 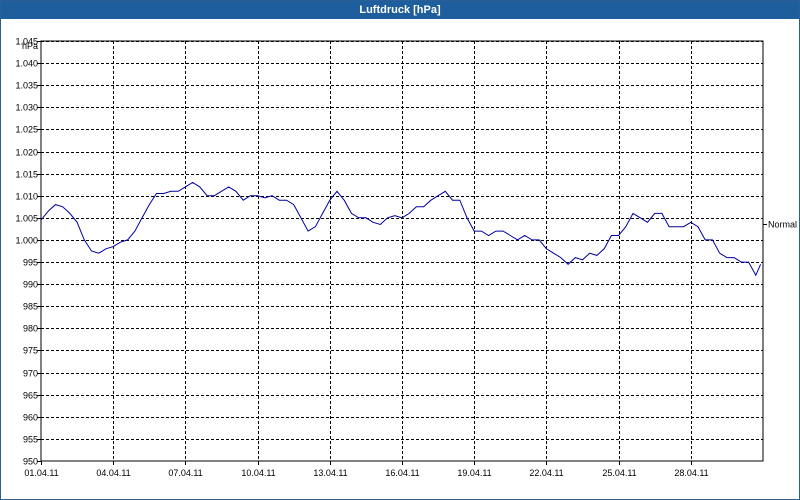 I want to click on x-tick-label: 28.04.11, so click(x=691, y=473).